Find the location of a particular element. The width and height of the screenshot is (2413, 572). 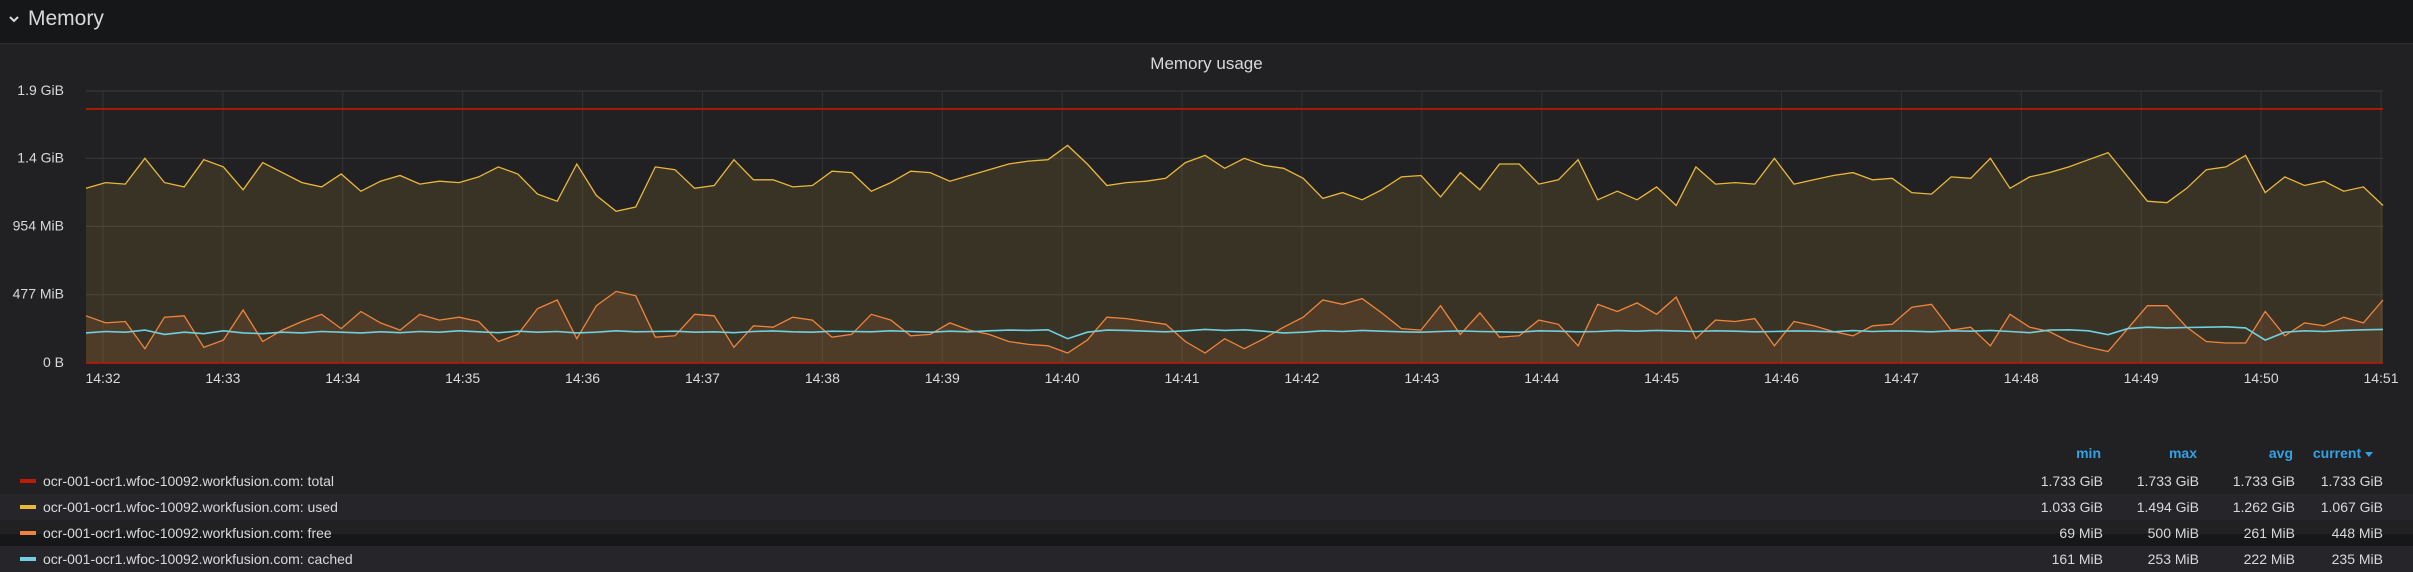

x-tick-label: 14:37 is located at coordinates (702, 378).